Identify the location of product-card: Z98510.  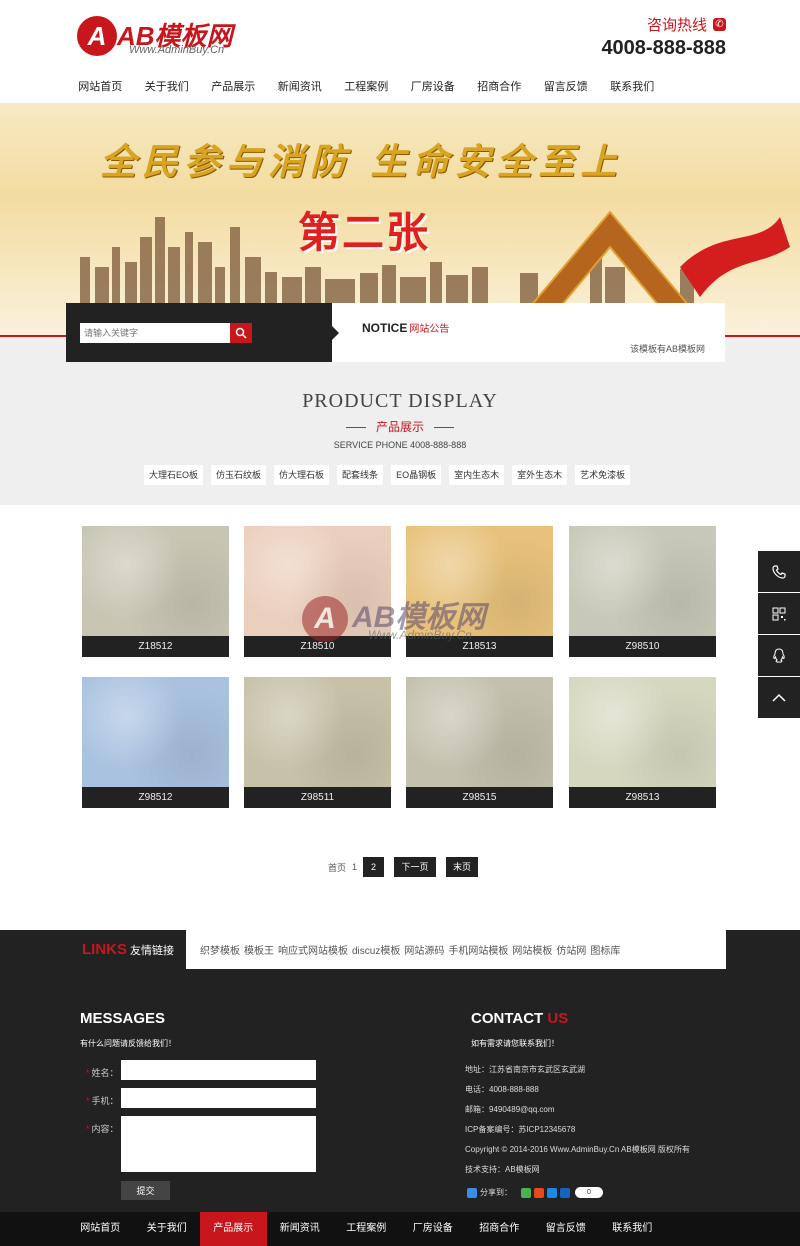
(642, 591).